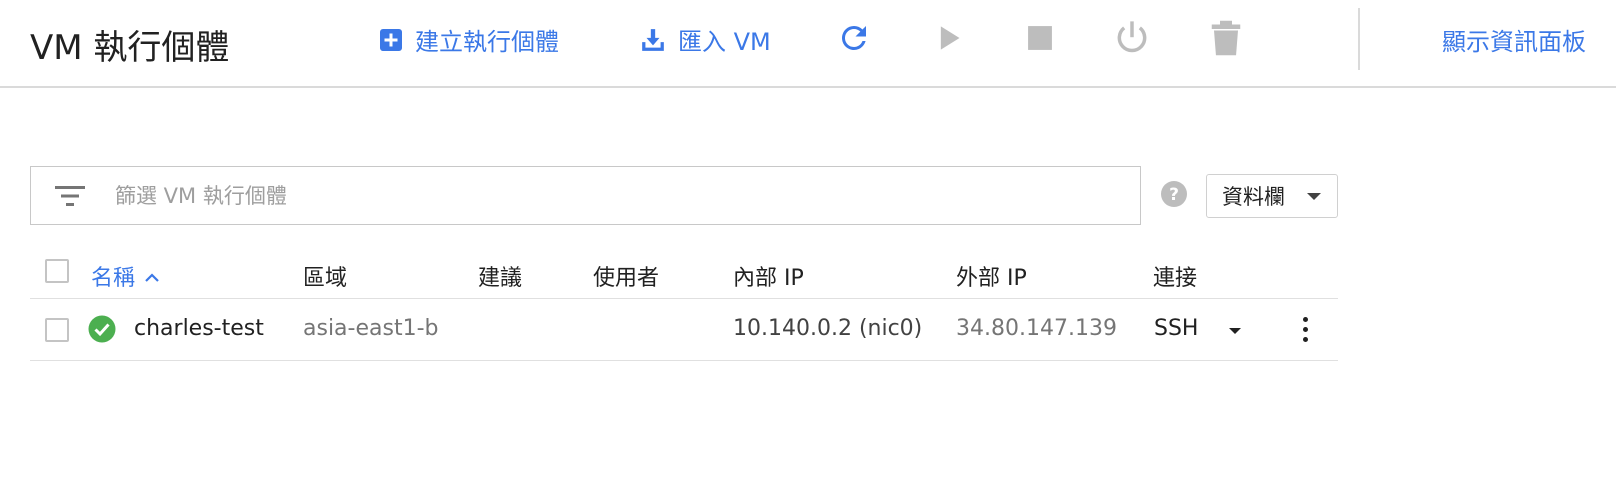 Image resolution: width=1616 pixels, height=482 pixels. I want to click on trash-icon, so click(1226, 40).